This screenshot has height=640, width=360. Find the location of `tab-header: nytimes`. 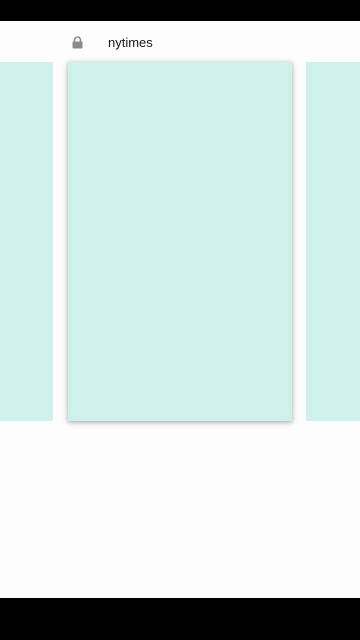

tab-header: nytimes is located at coordinates (180, 42).